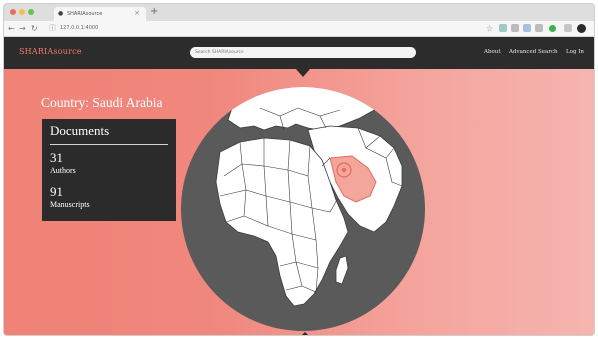  I want to click on location-marker-dot, so click(344, 170).